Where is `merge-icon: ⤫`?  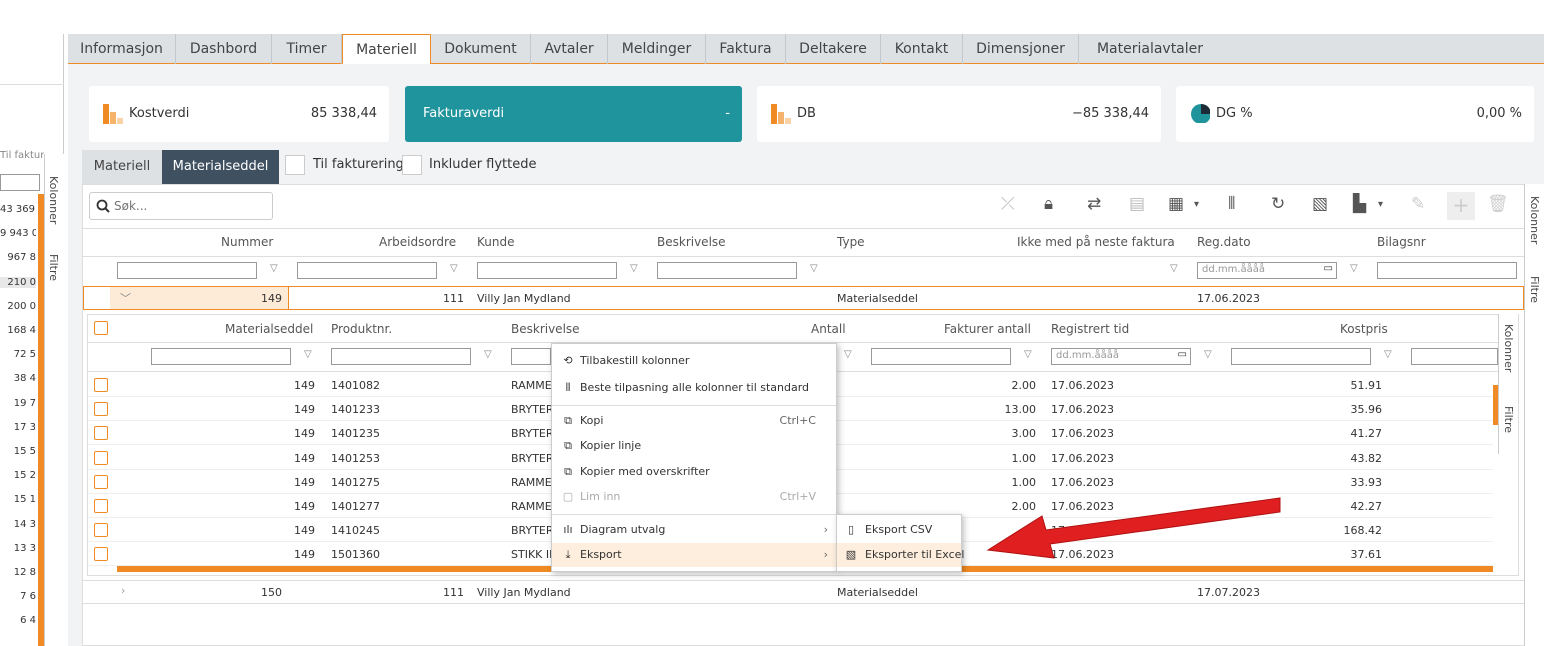 merge-icon: ⤫ is located at coordinates (1008, 204).